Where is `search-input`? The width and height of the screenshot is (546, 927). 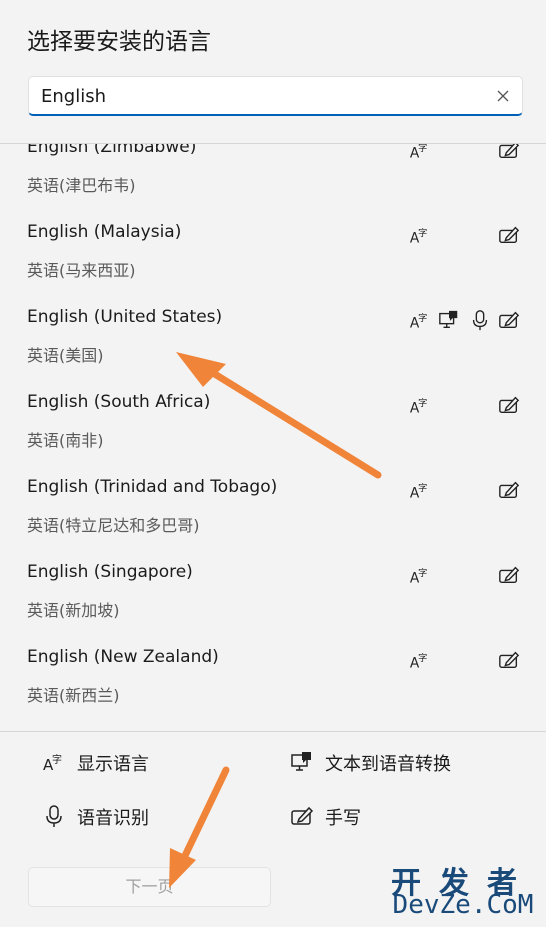 search-input is located at coordinates (261, 96).